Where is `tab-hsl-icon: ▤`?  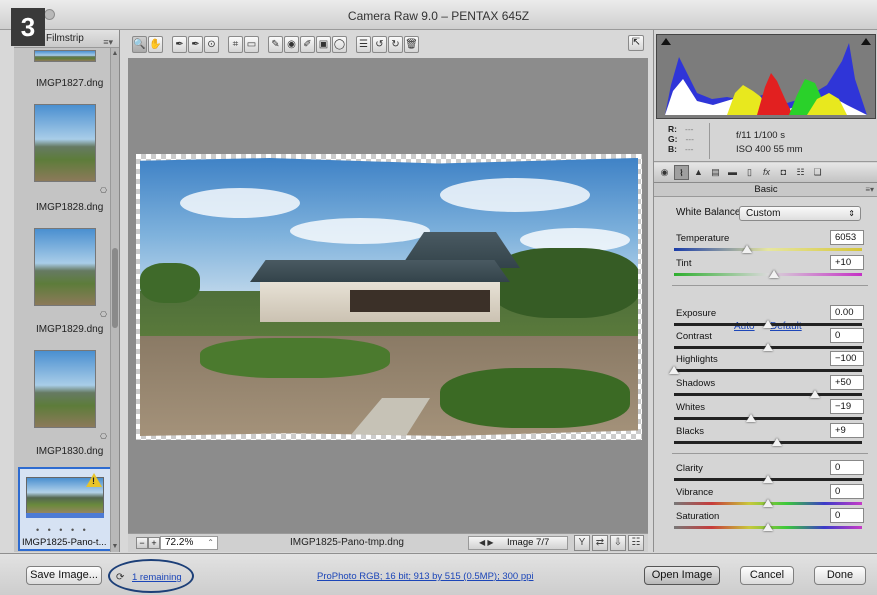
tab-hsl-icon: ▤ is located at coordinates (715, 172).